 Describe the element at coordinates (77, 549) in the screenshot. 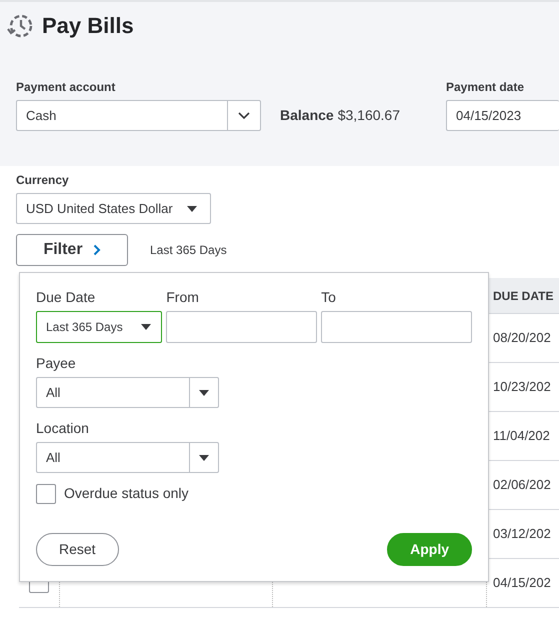

I see `reset-button: Reset` at that location.